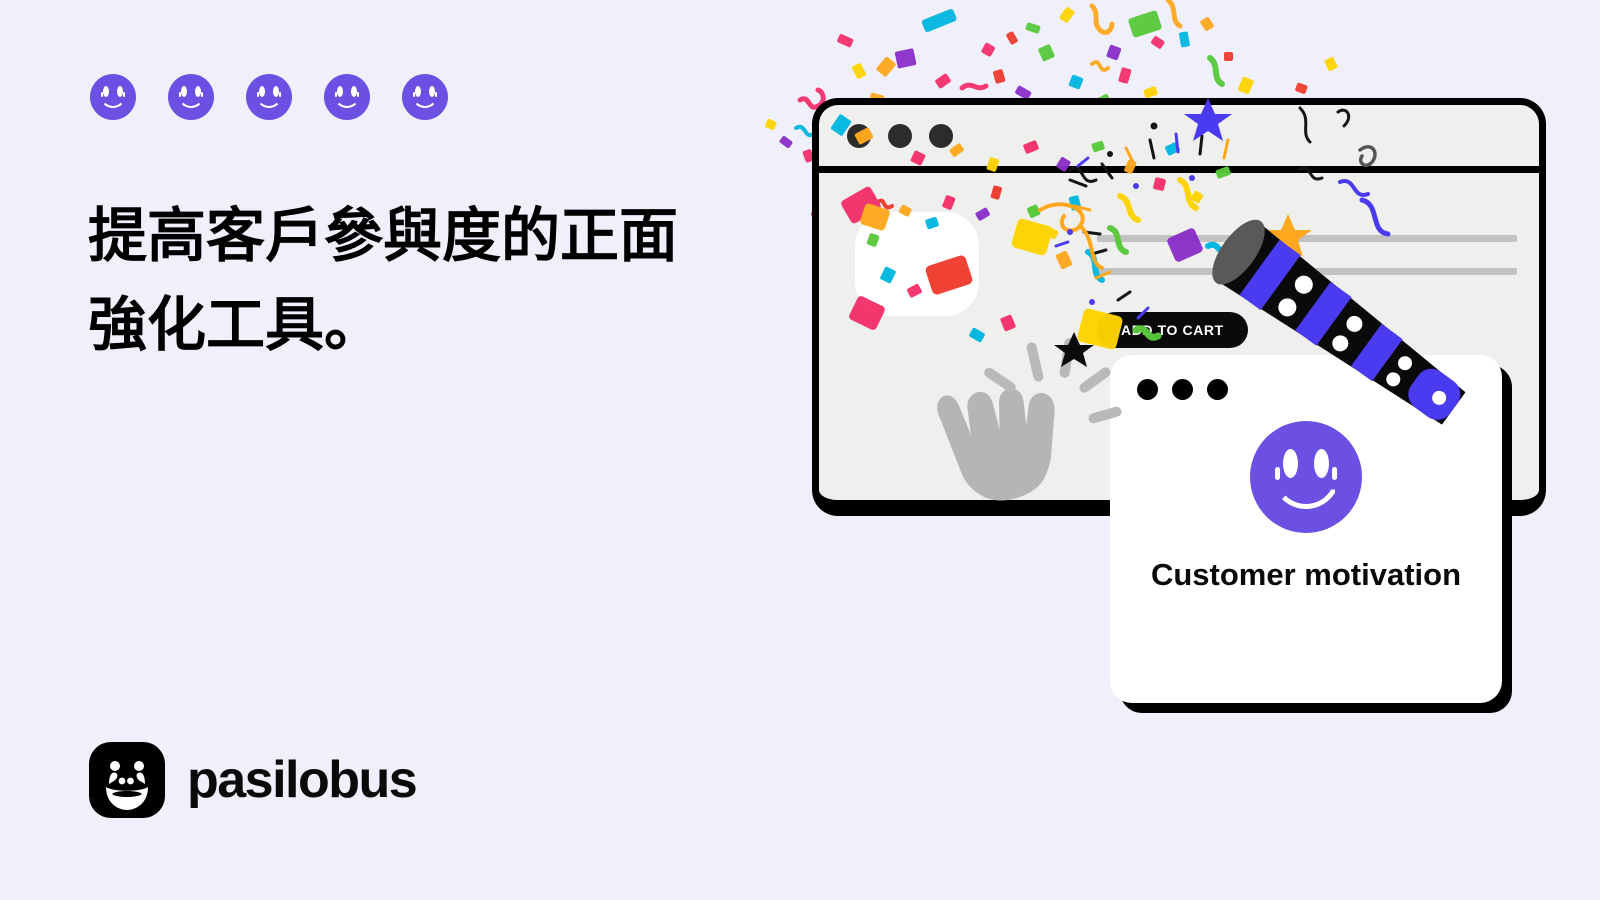 The height and width of the screenshot is (900, 1600). I want to click on brand-lockup: pasilobus, so click(253, 780).